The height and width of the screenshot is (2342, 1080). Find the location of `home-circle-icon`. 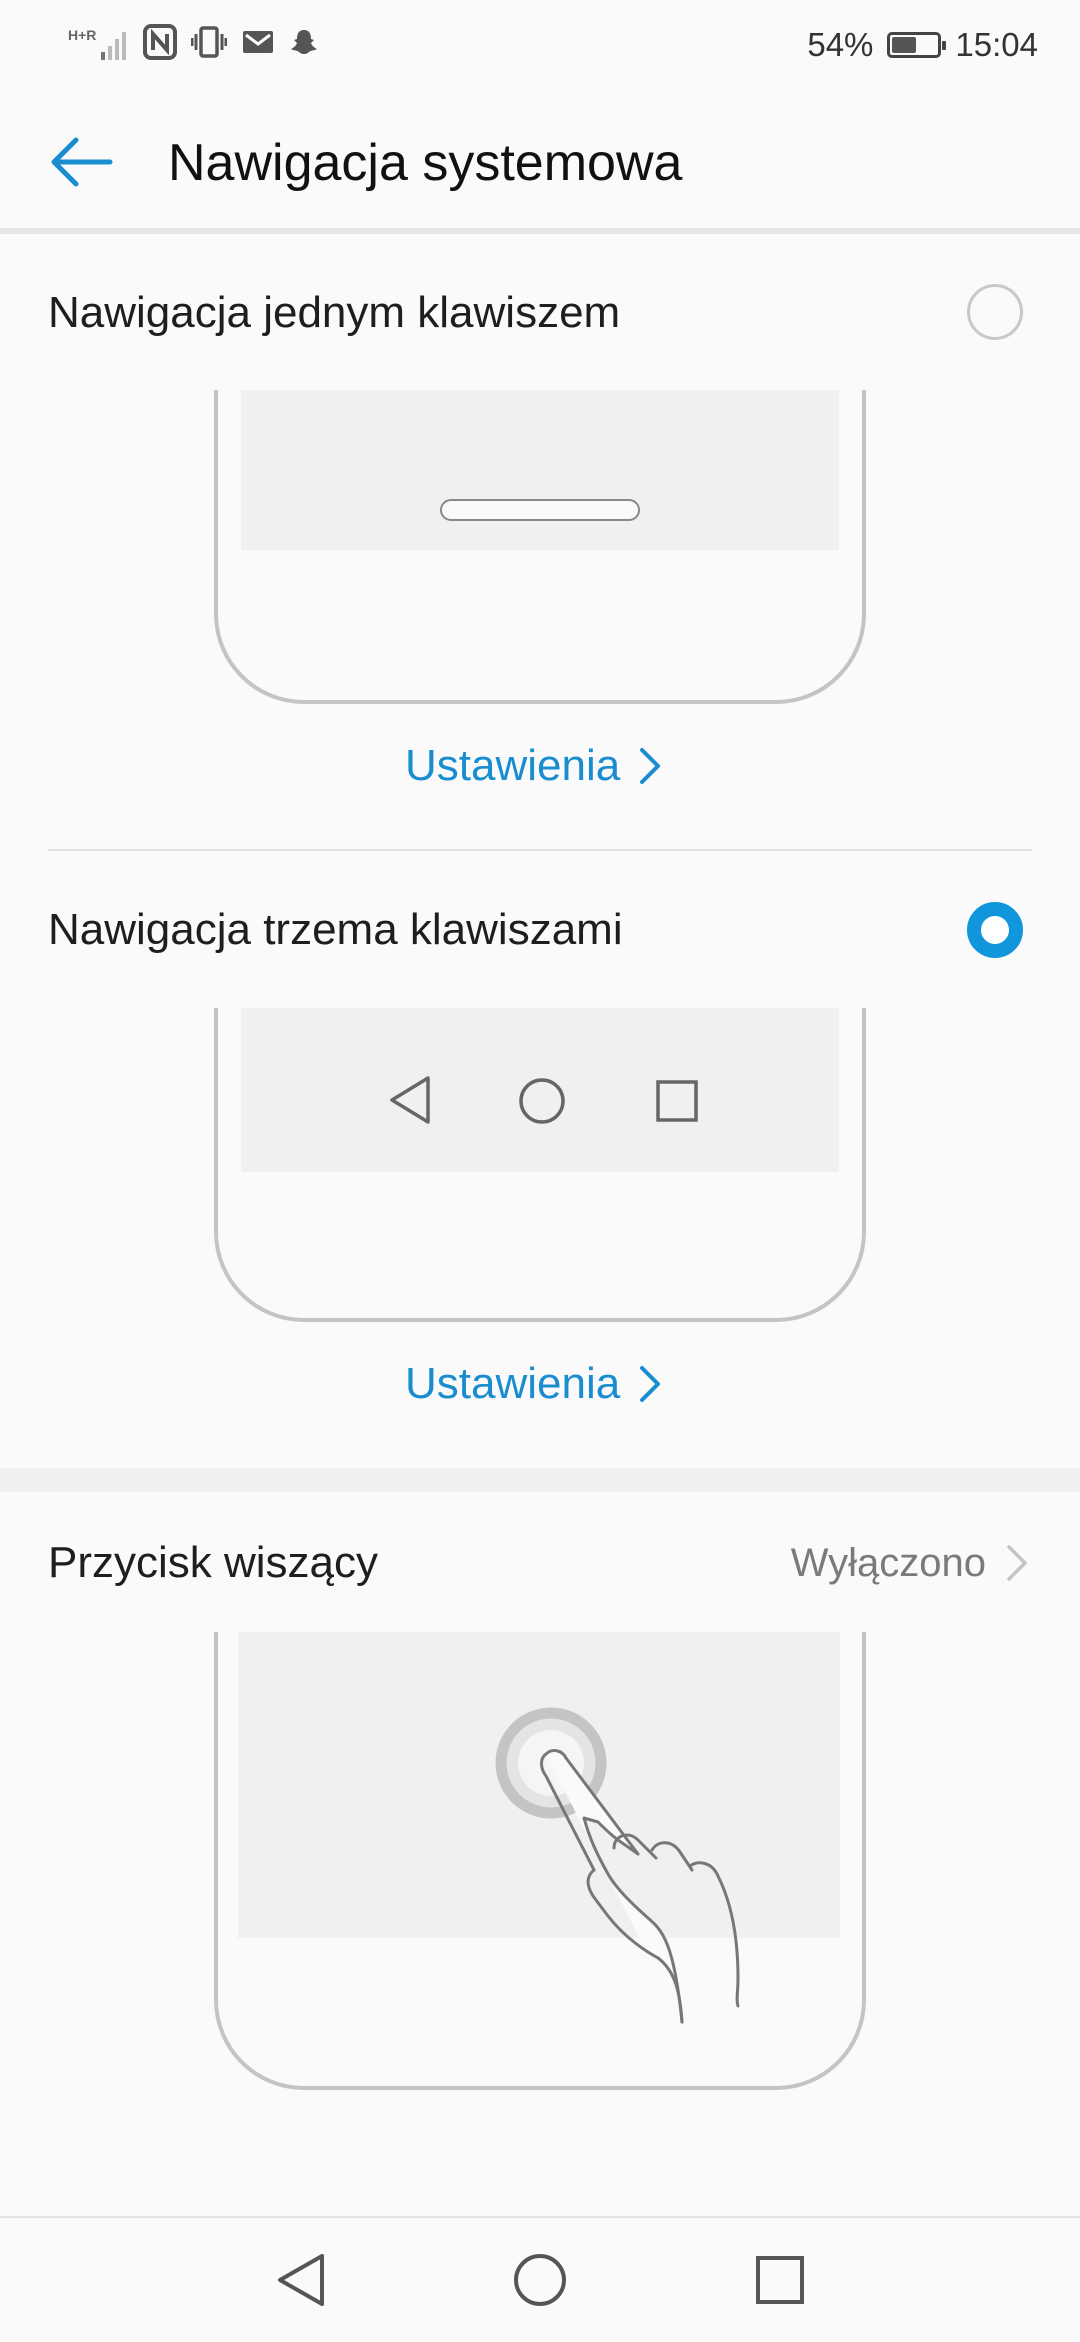

home-circle-icon is located at coordinates (542, 1101).